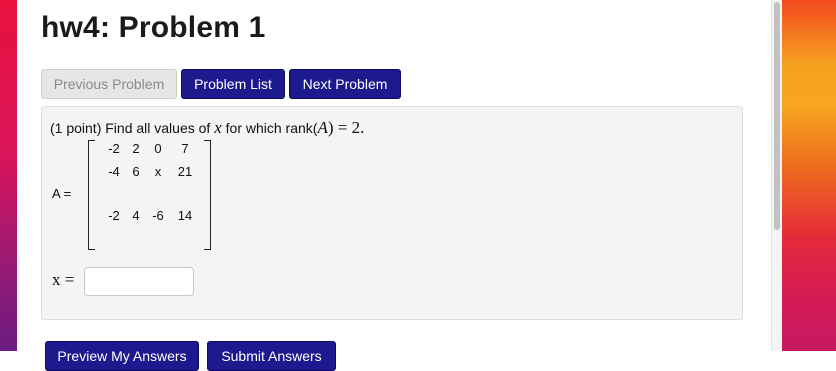 This screenshot has height=371, width=836. What do you see at coordinates (139, 281) in the screenshot?
I see `answer-input` at bounding box center [139, 281].